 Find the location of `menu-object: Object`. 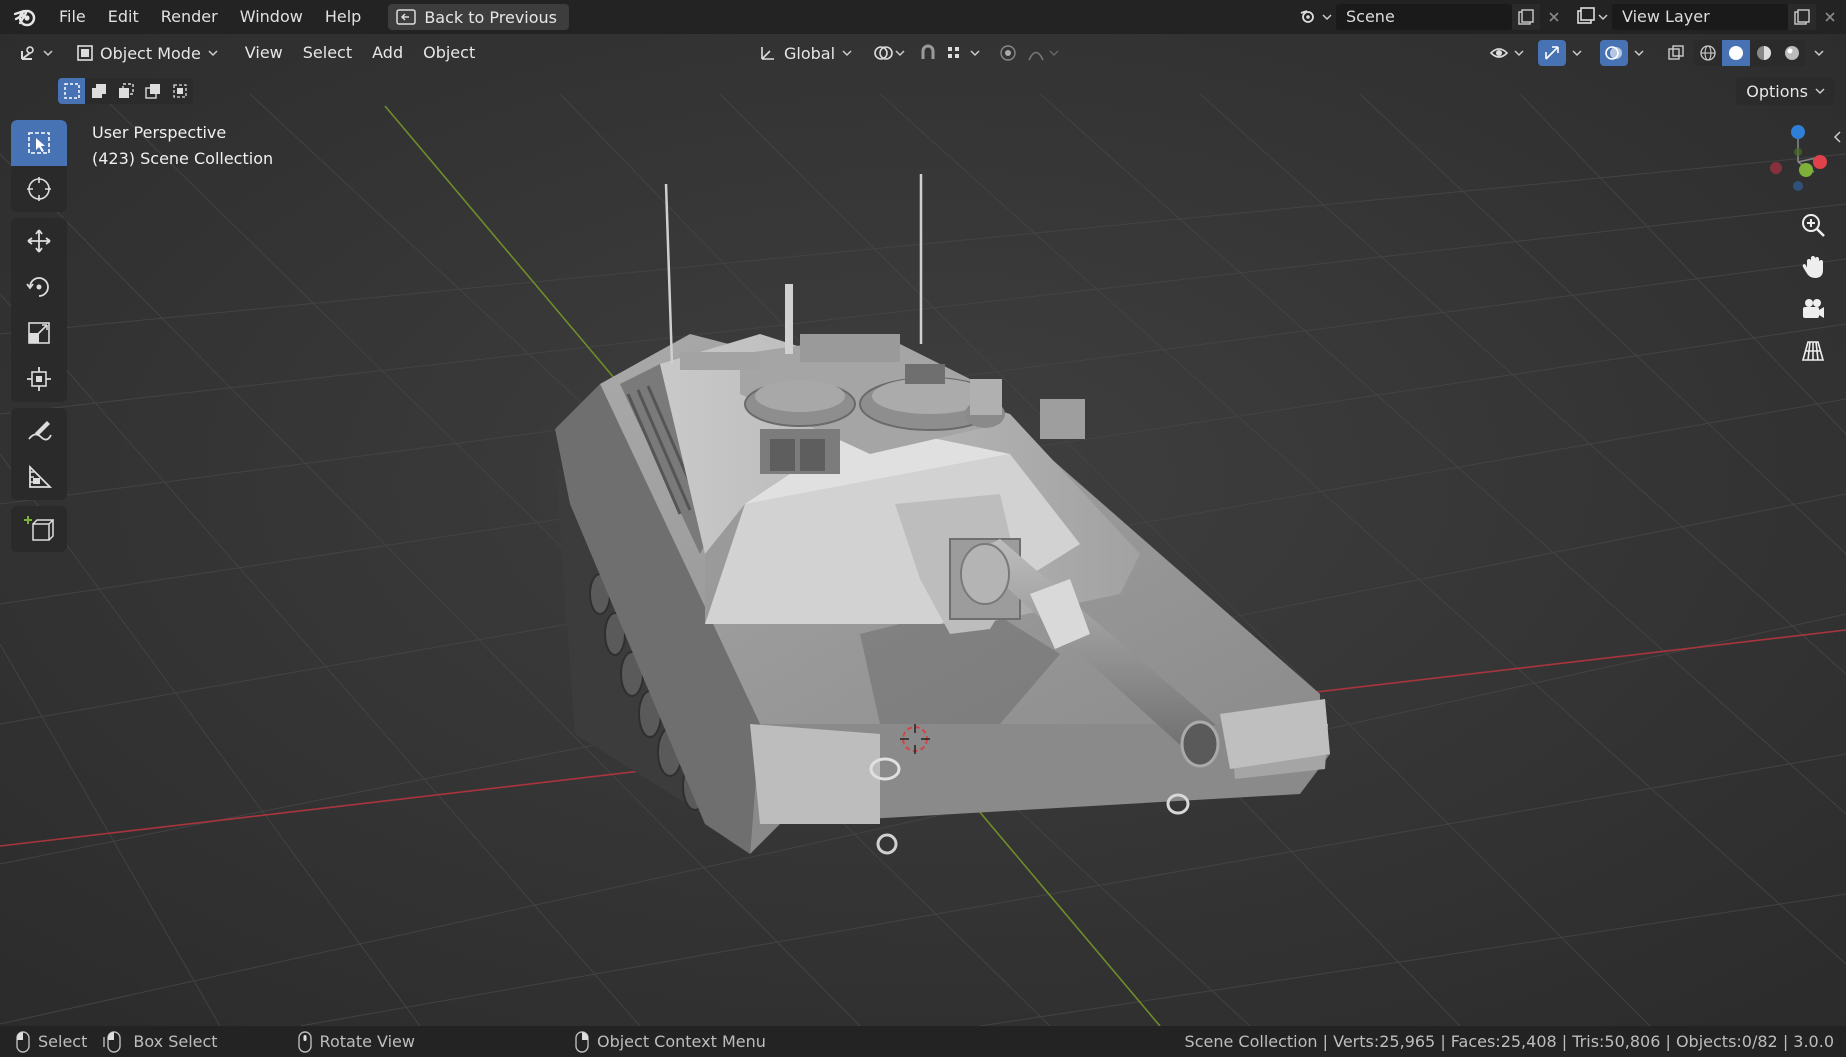

menu-object: Object is located at coordinates (449, 53).